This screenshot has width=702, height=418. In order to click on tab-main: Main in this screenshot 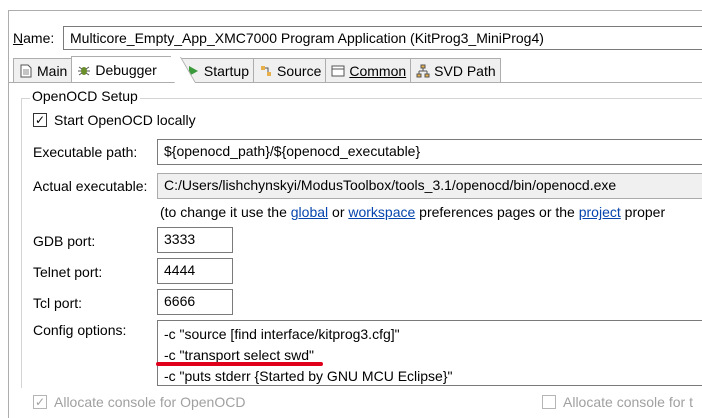, I will do `click(43, 70)`.